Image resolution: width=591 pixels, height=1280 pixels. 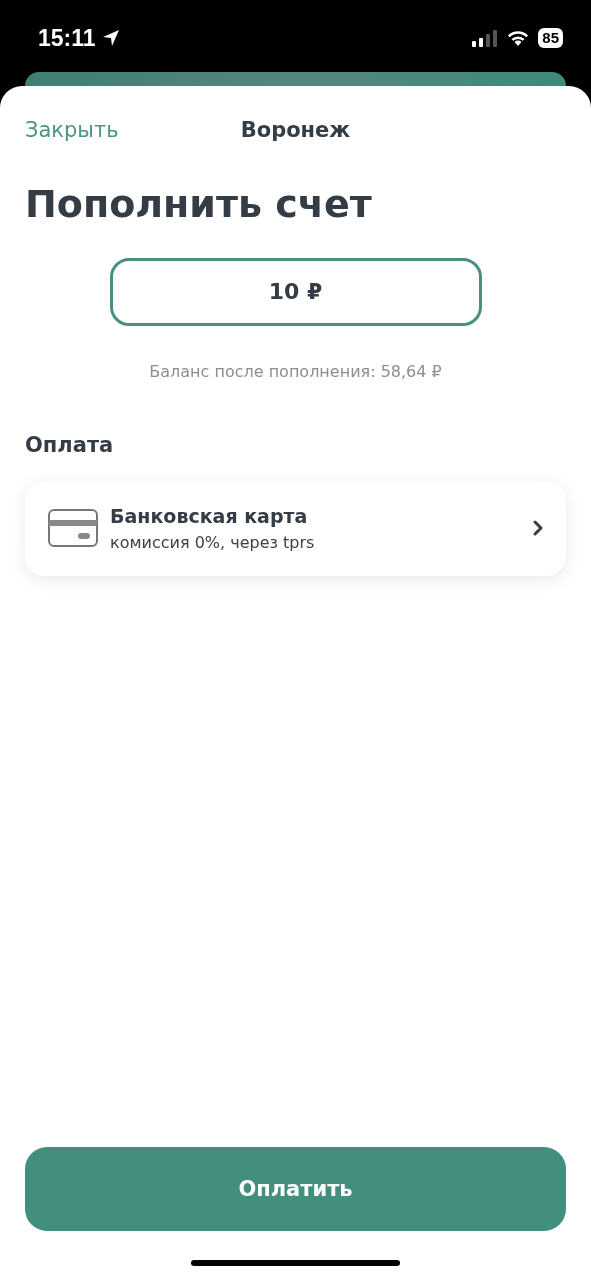 What do you see at coordinates (209, 515) in the screenshot?
I see `method-title: Банковская карта` at bounding box center [209, 515].